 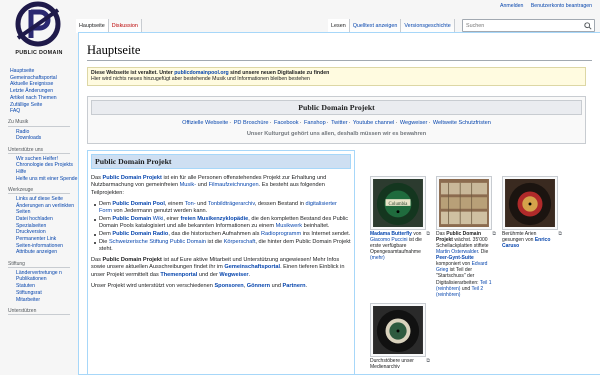 I want to click on sidebar-item-aktuelle-ereignisse: Aktuelle Ereignisse, so click(x=44, y=84).